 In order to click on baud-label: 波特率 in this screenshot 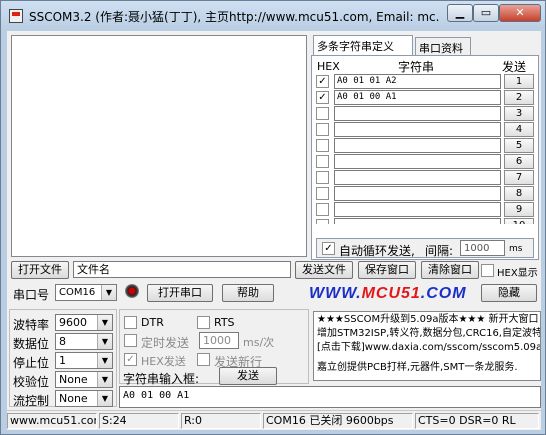, I will do `click(31, 325)`.